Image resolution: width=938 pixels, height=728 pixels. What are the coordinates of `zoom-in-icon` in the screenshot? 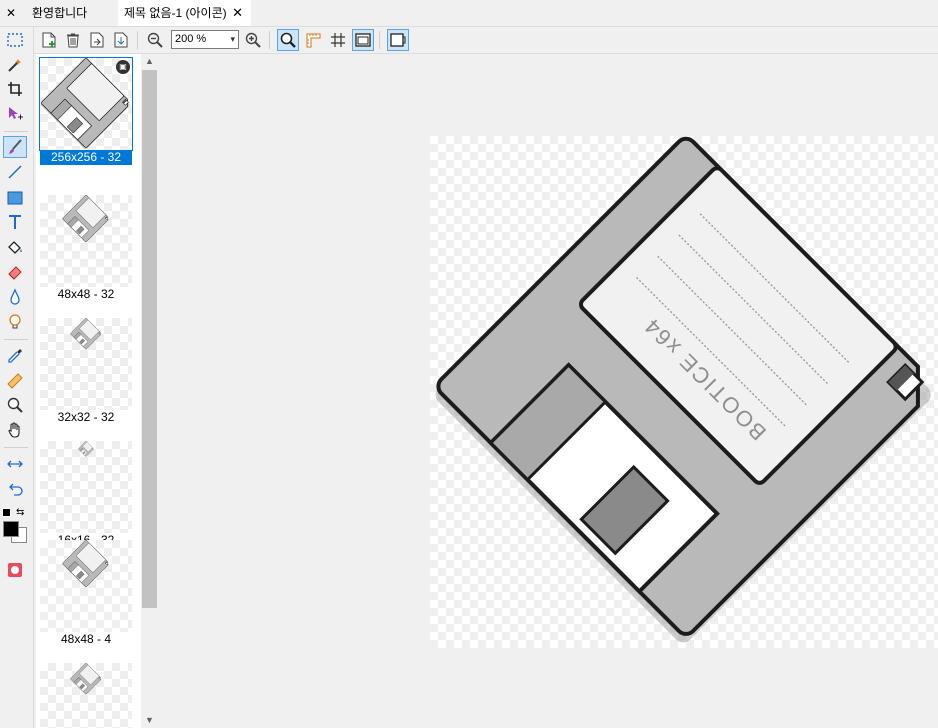 It's located at (253, 40).